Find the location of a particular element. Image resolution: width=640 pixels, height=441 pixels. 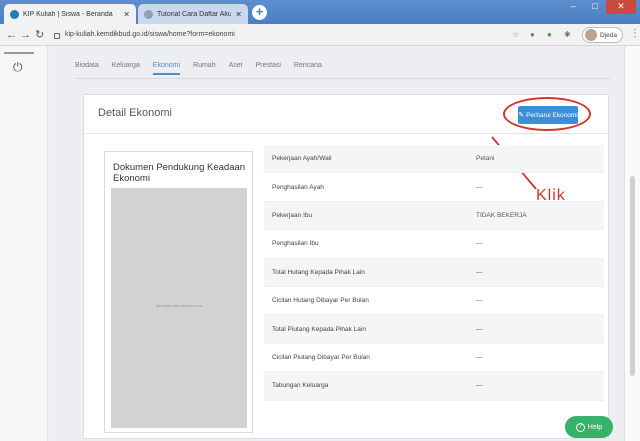

table-row: Total Hutang Kepada Pihak Lain — is located at coordinates (434, 272).